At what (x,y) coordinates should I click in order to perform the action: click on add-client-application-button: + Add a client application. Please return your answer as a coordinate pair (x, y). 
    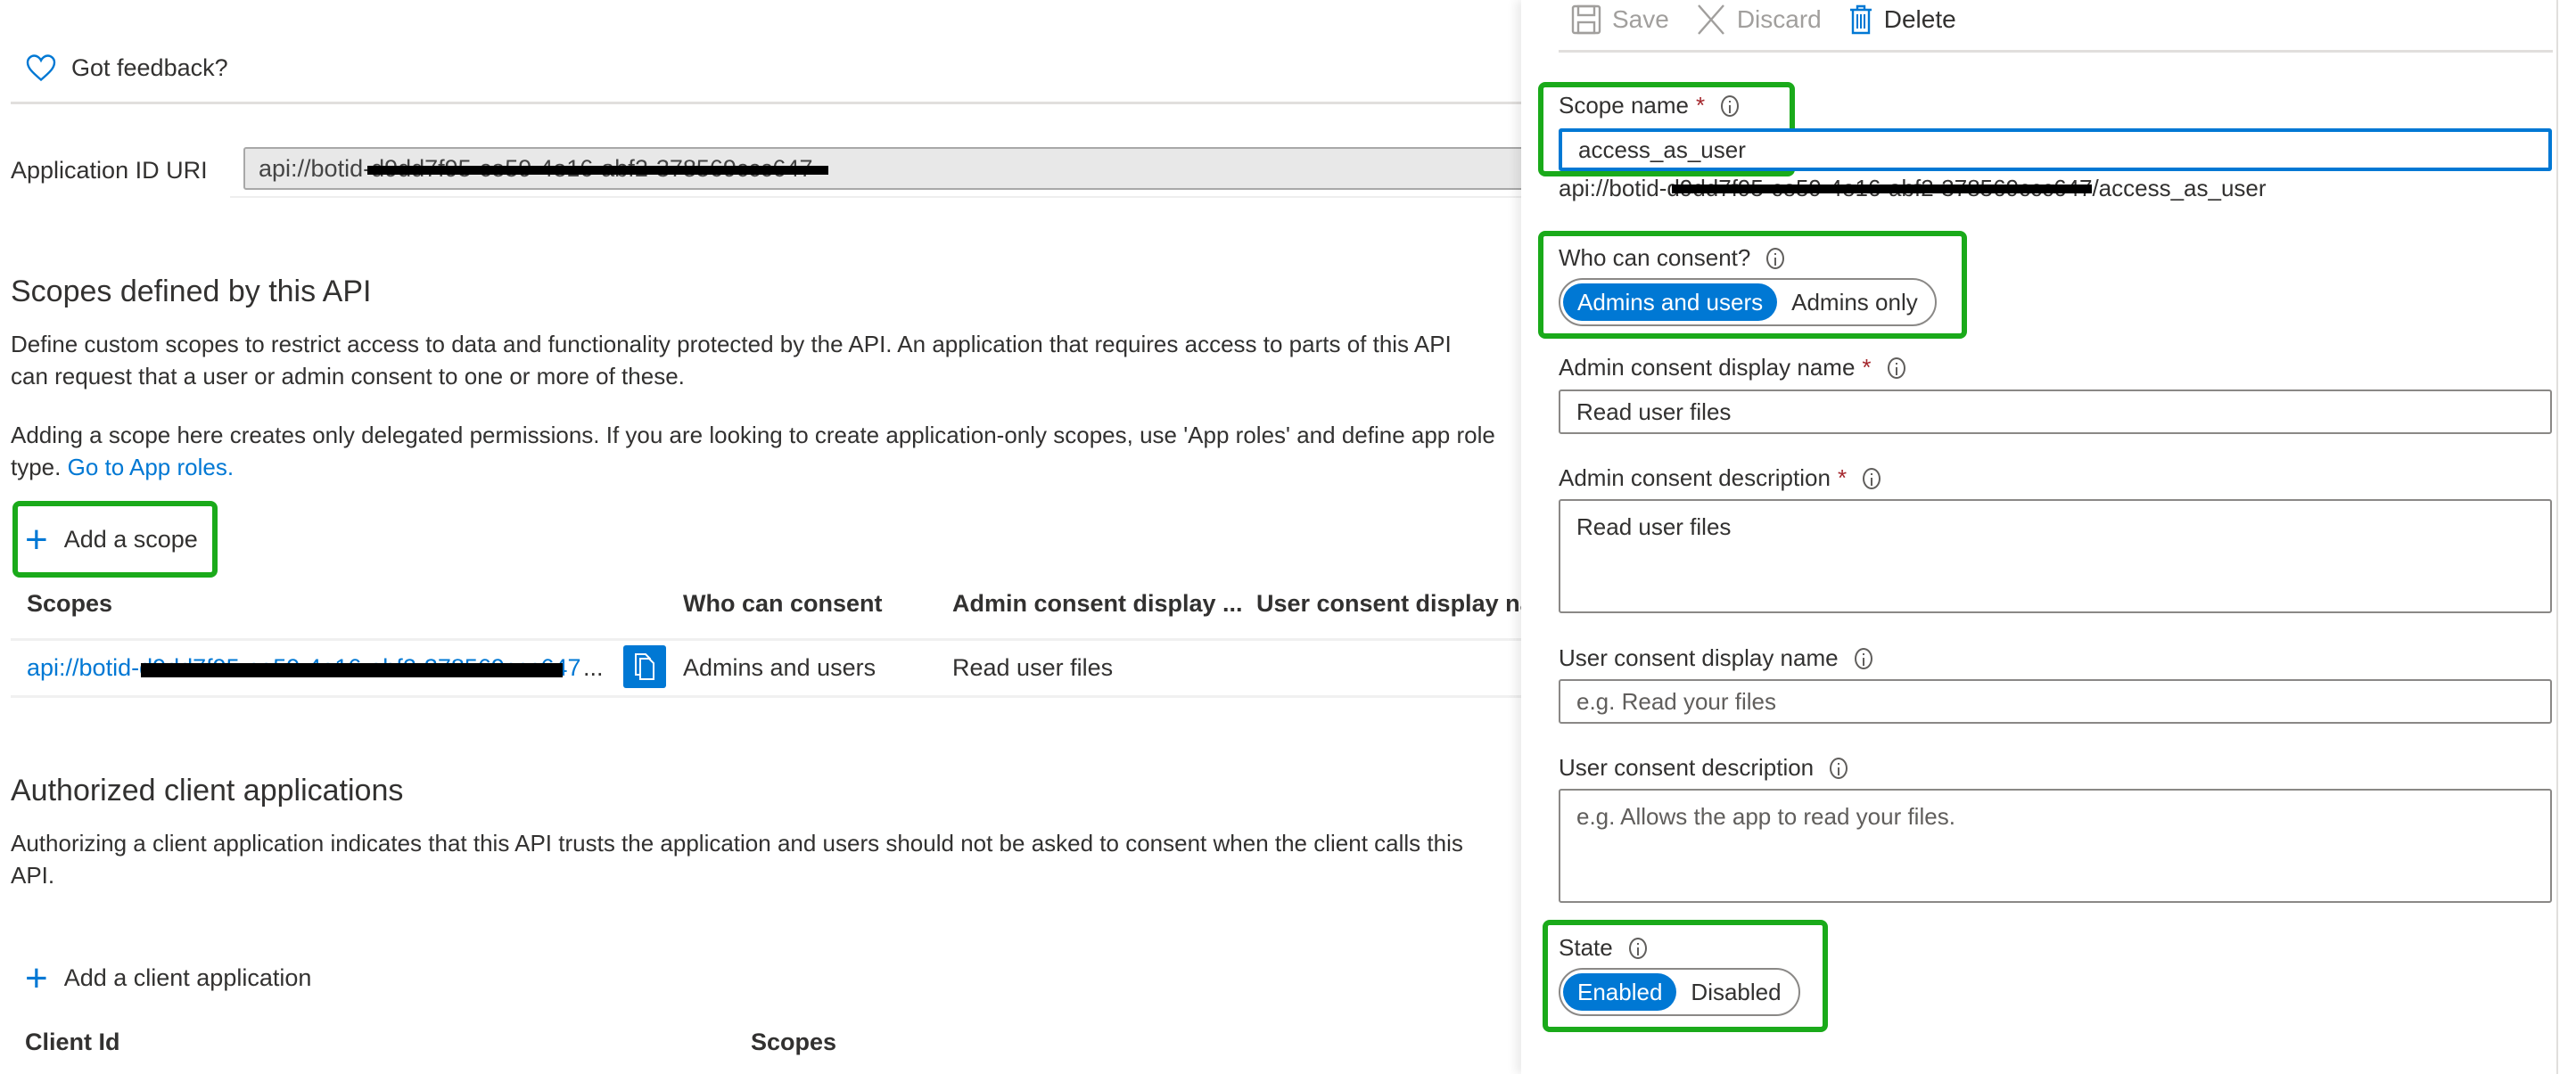
    Looking at the image, I should click on (168, 977).